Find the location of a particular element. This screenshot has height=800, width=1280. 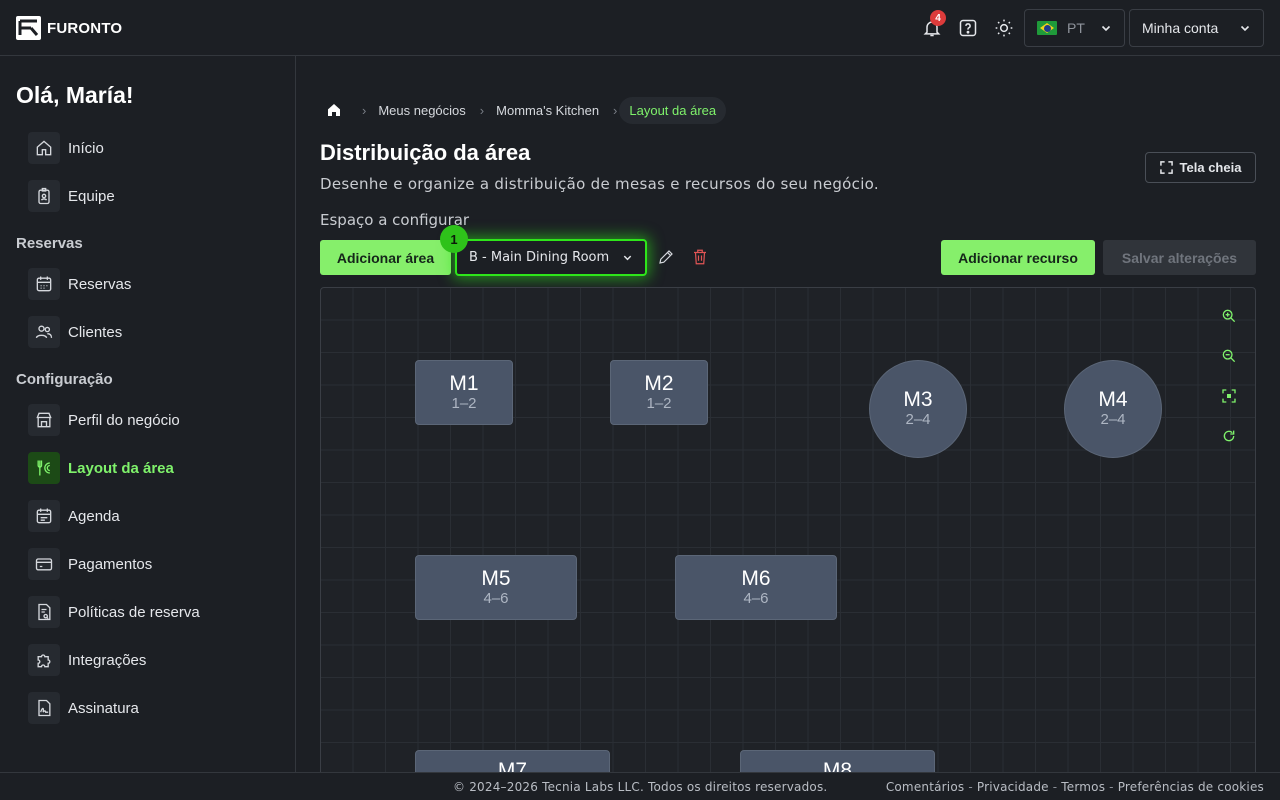

sidebar-item-label: Pagamentos is located at coordinates (110, 564).